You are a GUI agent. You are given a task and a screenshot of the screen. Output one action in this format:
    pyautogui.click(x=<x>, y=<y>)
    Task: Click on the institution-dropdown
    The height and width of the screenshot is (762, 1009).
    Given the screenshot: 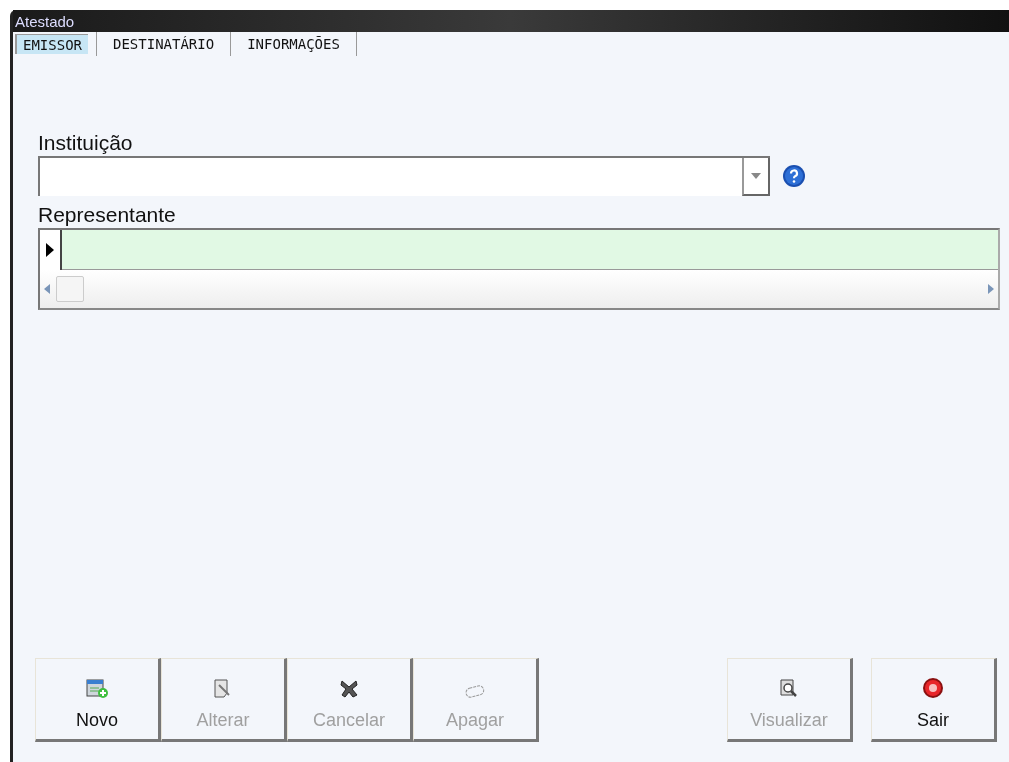 What is the action you would take?
    pyautogui.click(x=404, y=176)
    